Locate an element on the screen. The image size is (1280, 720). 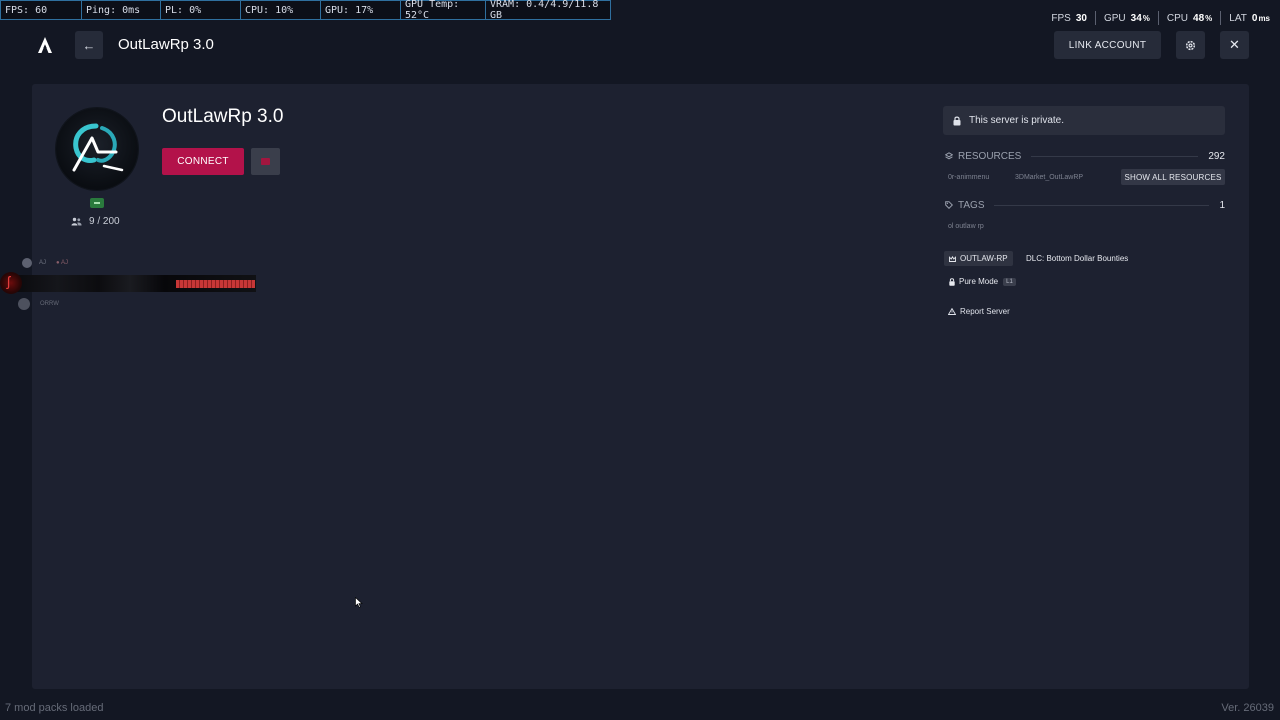
player-count-text: 9 / 200 is located at coordinates (104, 221).